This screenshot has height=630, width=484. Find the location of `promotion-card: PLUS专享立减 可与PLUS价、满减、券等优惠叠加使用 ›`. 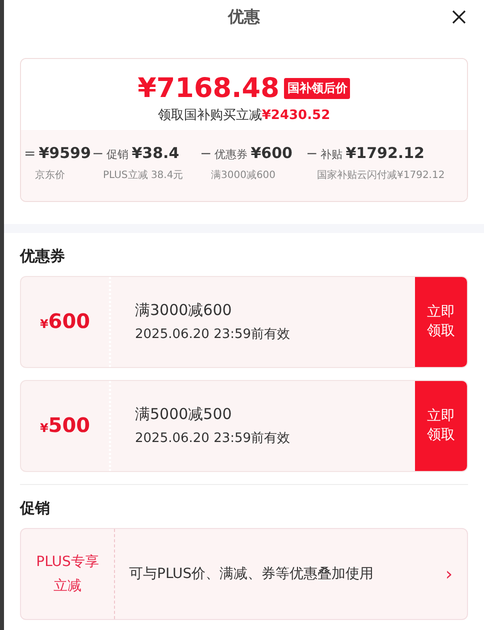

promotion-card: PLUS专享立减 可与PLUS价、满减、券等优惠叠加使用 › is located at coordinates (244, 574).